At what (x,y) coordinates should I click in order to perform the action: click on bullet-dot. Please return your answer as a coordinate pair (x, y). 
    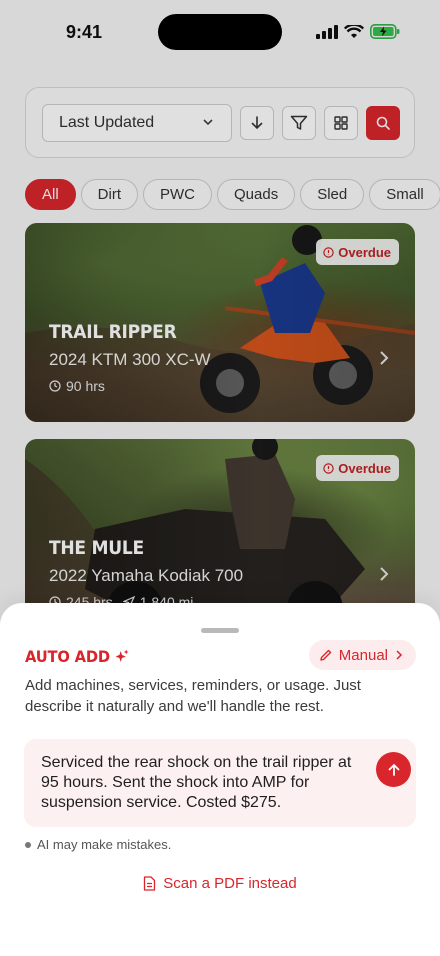
    Looking at the image, I should click on (28, 844).